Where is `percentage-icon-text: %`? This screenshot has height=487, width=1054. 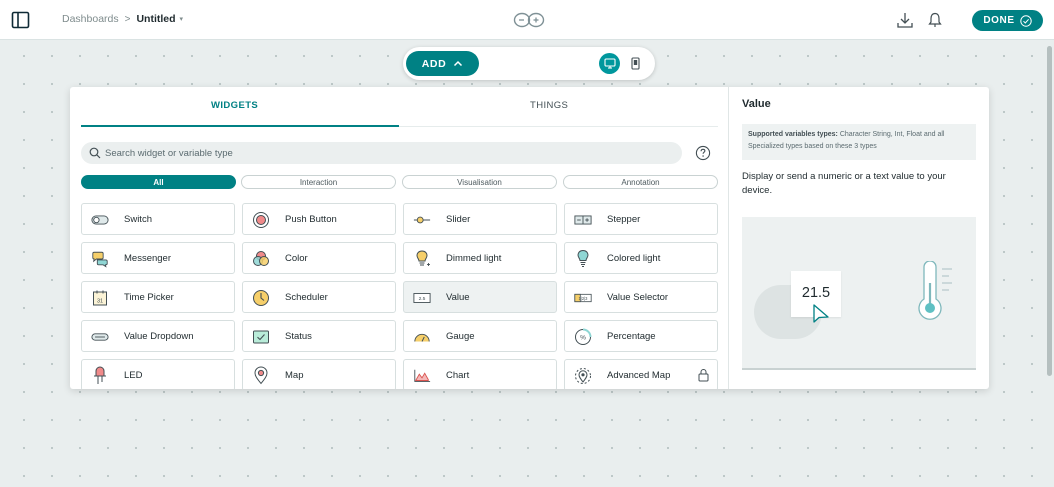
percentage-icon-text: % is located at coordinates (583, 337).